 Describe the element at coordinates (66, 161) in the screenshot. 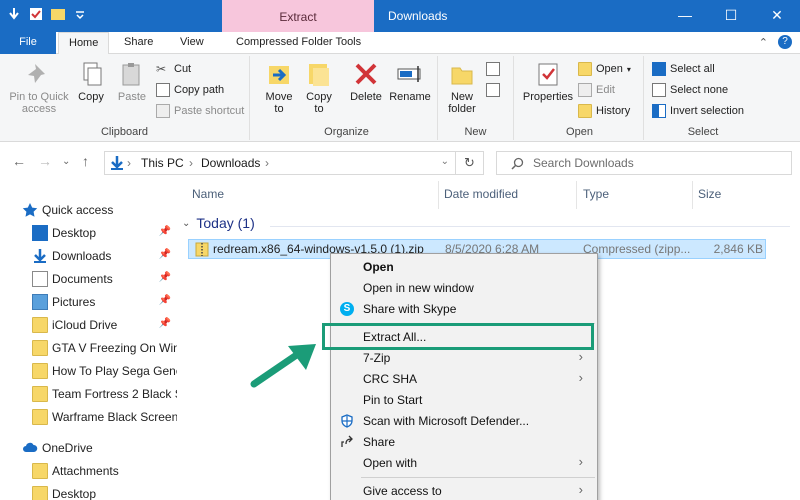

I see `recent-locations-icon: ⌄` at that location.